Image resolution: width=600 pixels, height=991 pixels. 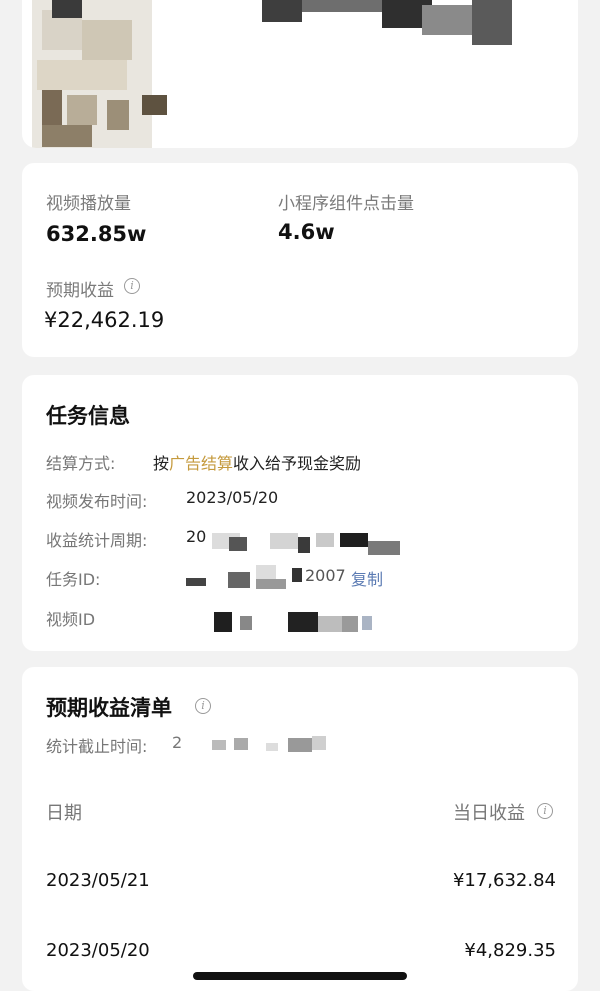 I want to click on income-row-date: 2023/05/21, so click(x=98, y=880).